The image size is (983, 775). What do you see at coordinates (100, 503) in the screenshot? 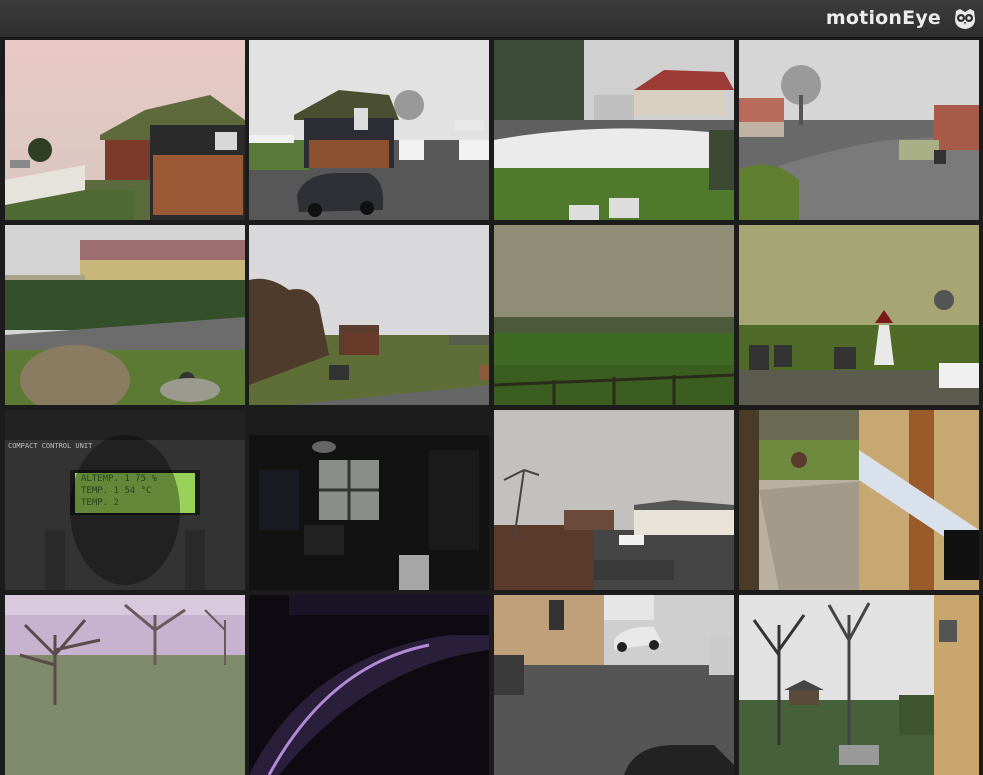
I see `lcd-line: TEMP. 2` at bounding box center [100, 503].